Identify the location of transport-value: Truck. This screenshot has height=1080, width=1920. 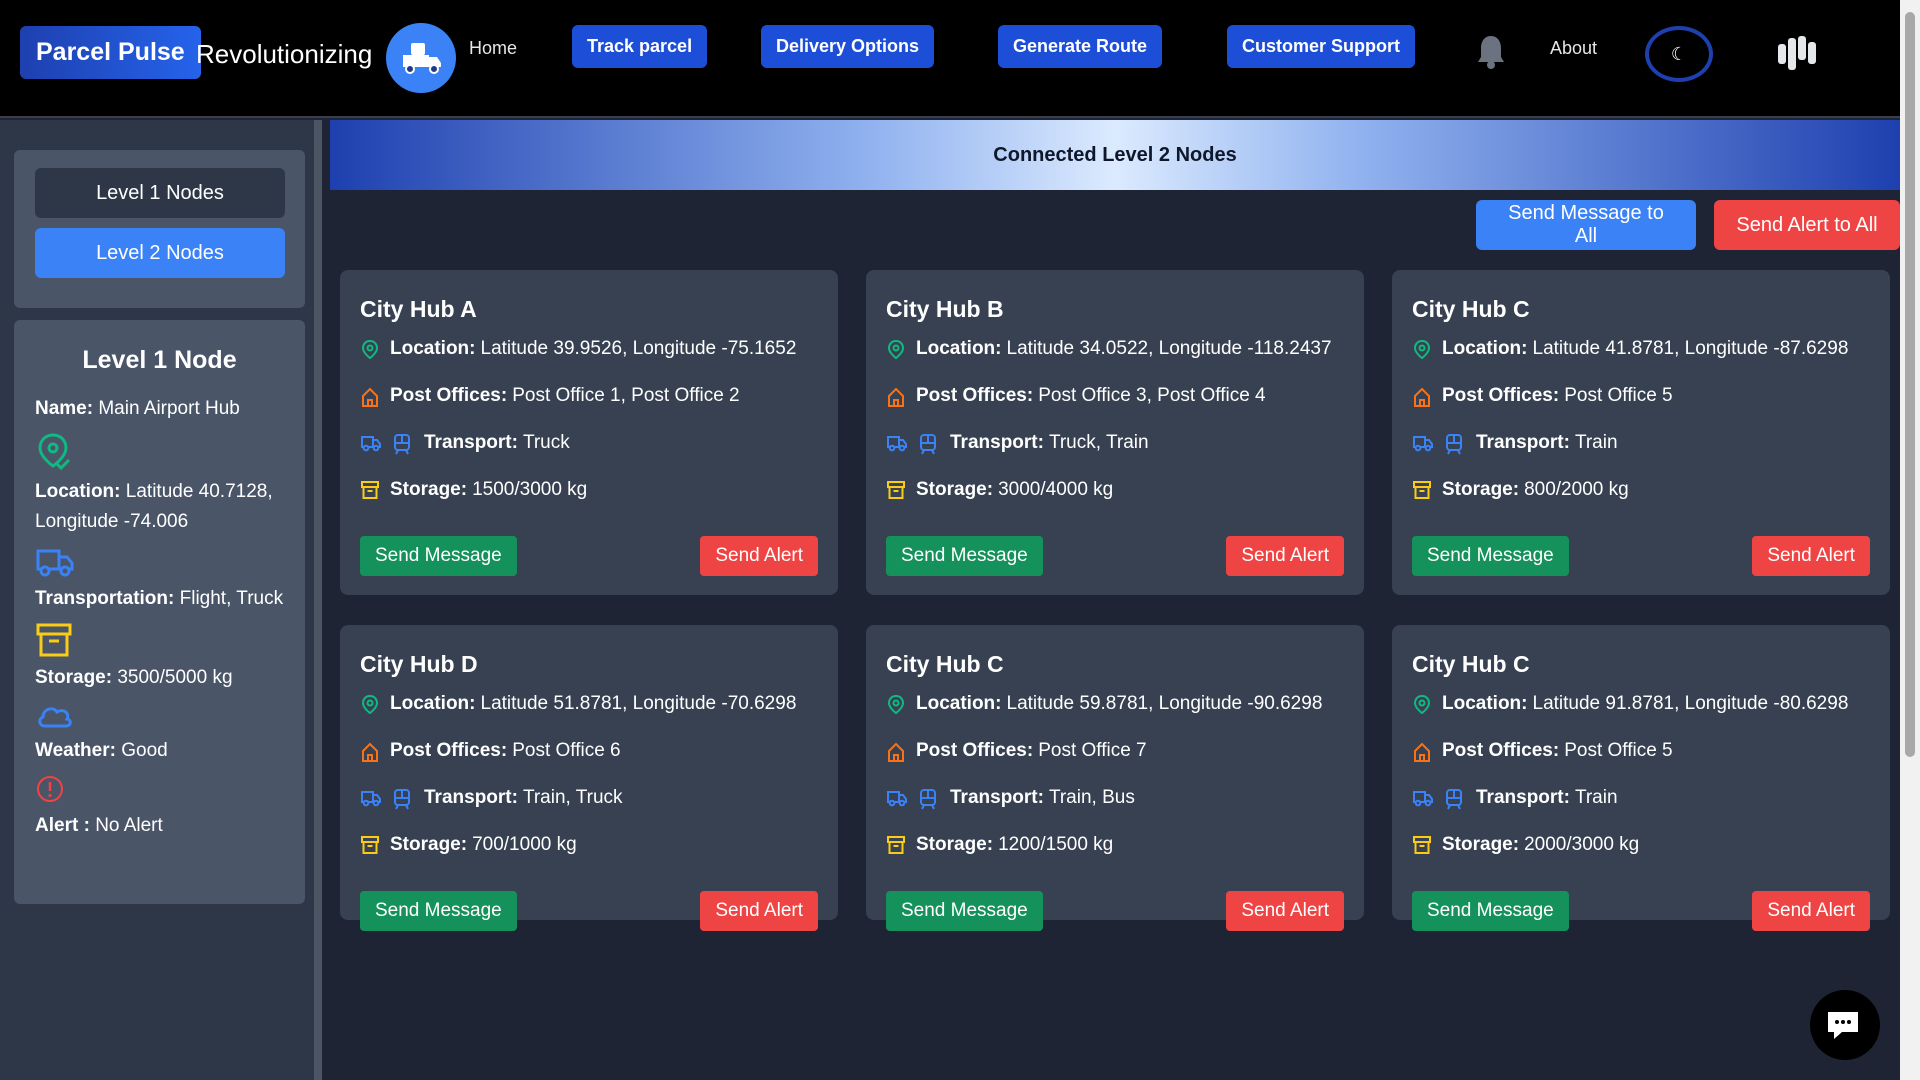
(546, 442).